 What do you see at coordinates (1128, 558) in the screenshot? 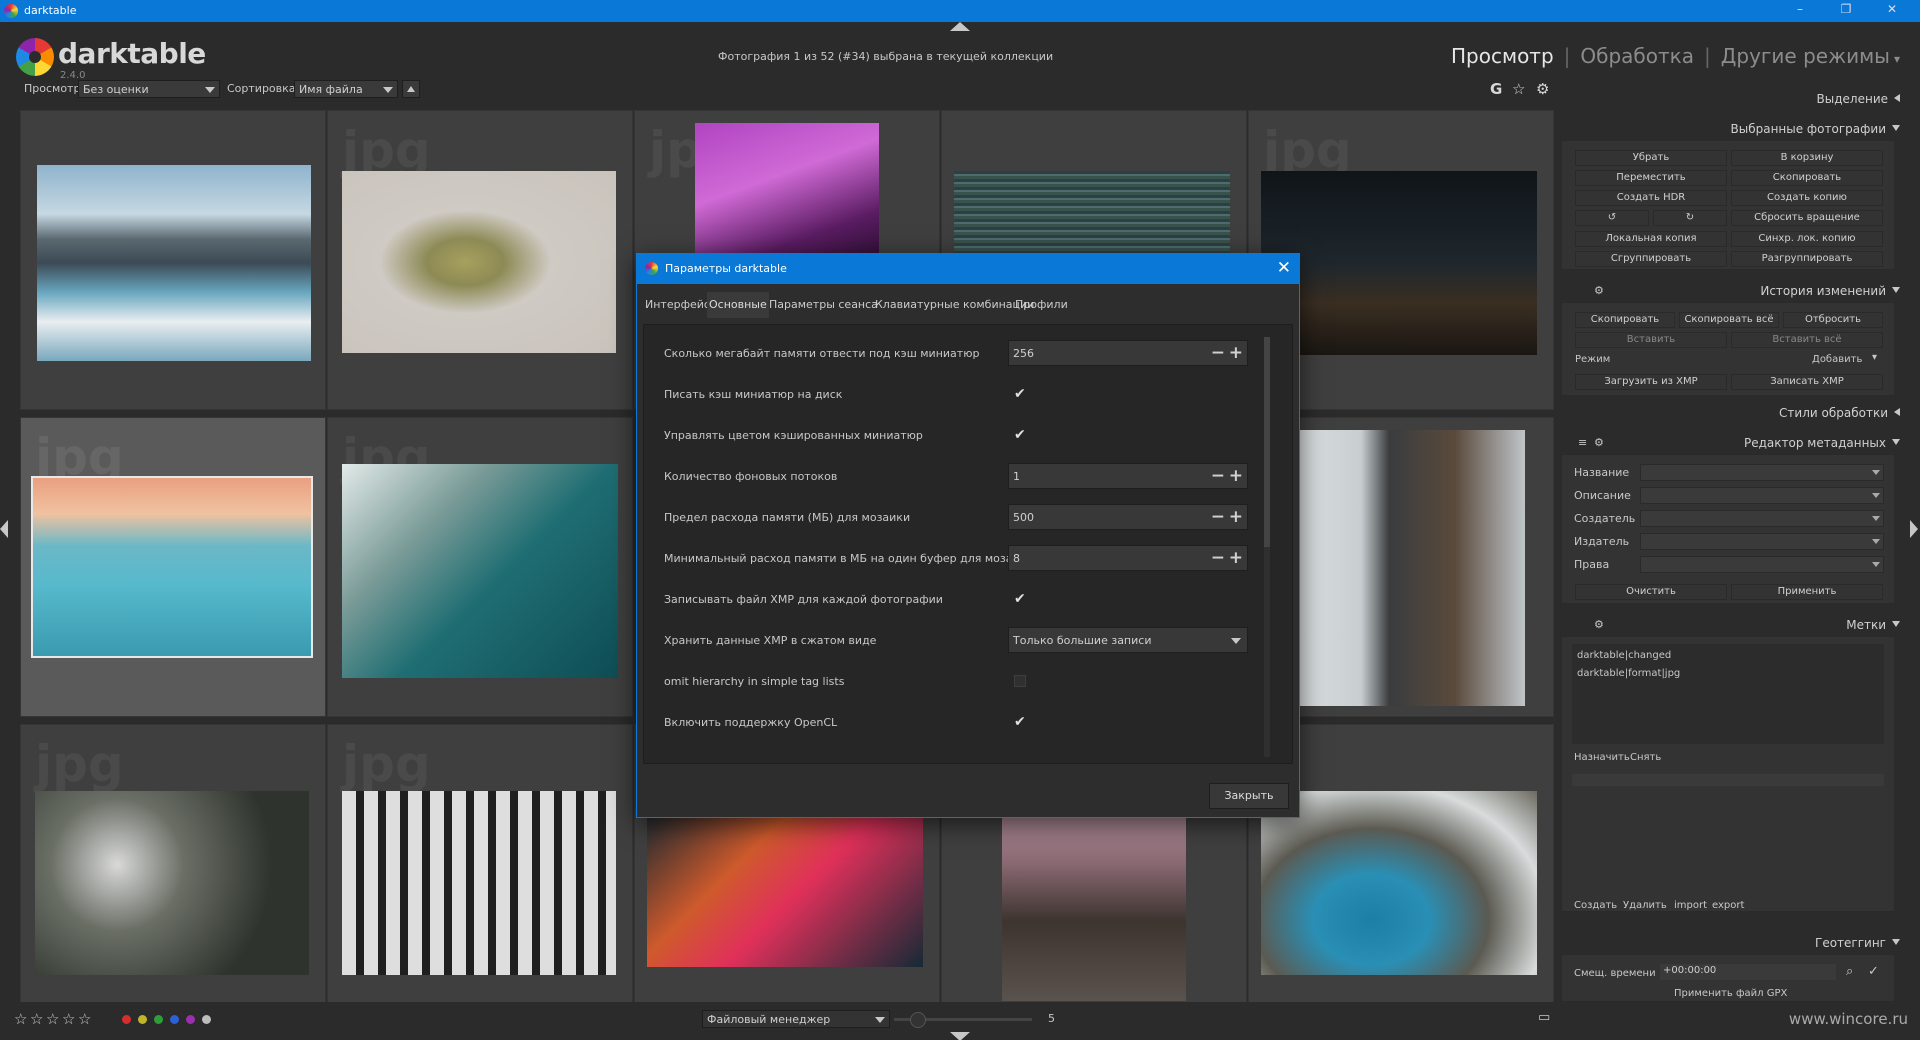
I see `tiling-buffer-spinbox: 8− +` at bounding box center [1128, 558].